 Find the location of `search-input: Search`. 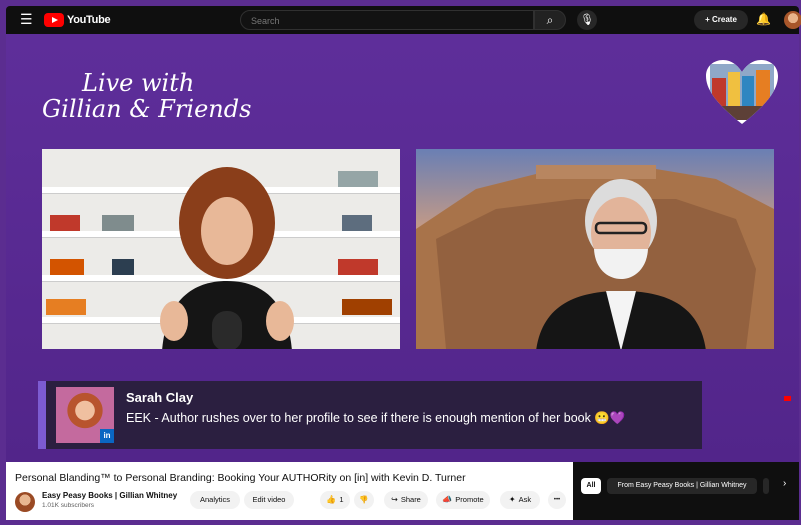

search-input: Search is located at coordinates (387, 20).